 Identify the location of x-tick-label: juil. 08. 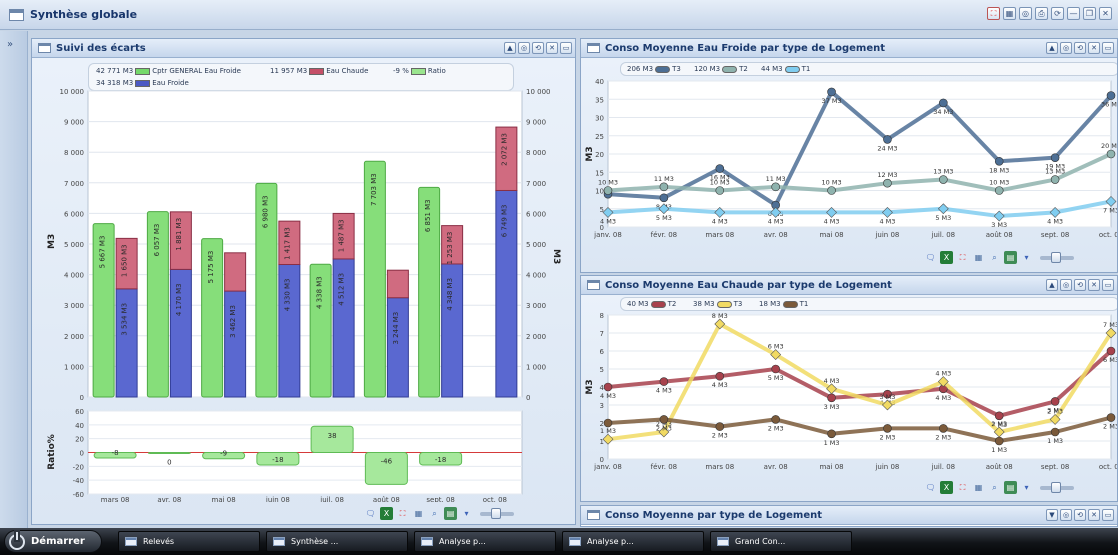
(331, 499).